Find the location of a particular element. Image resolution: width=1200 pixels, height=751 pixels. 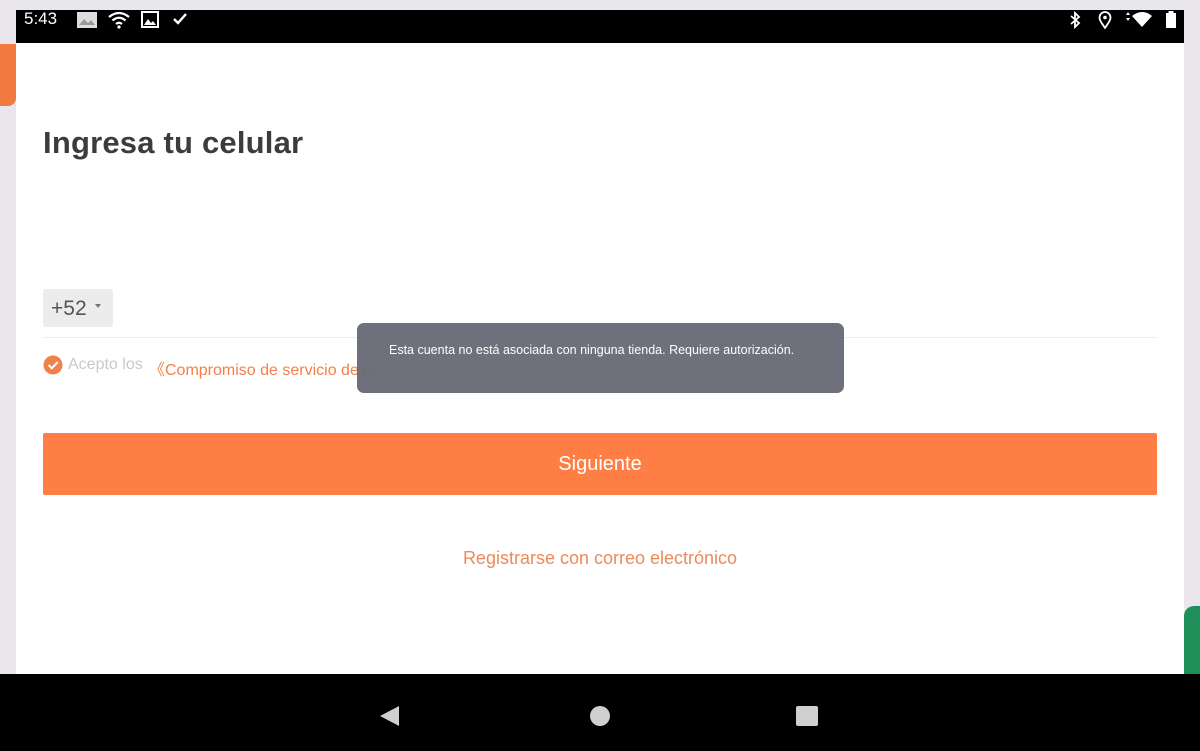

check-icon is located at coordinates (180, 19).